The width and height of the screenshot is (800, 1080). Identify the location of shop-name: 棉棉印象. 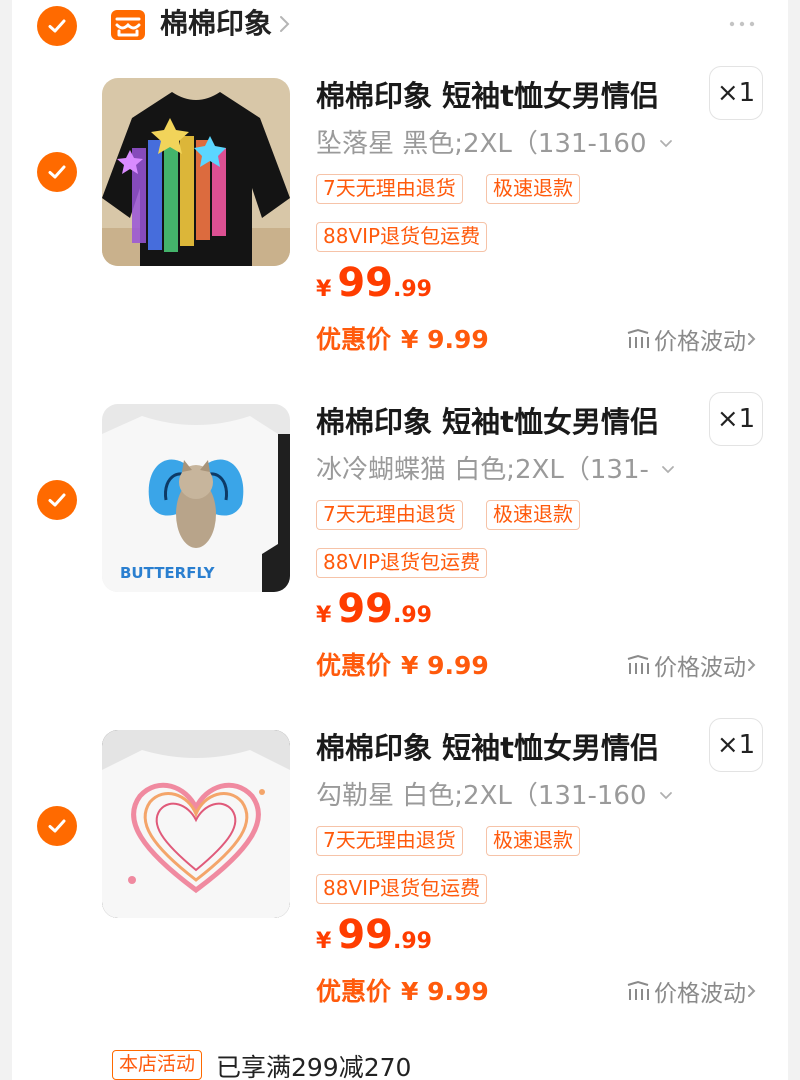
(216, 24).